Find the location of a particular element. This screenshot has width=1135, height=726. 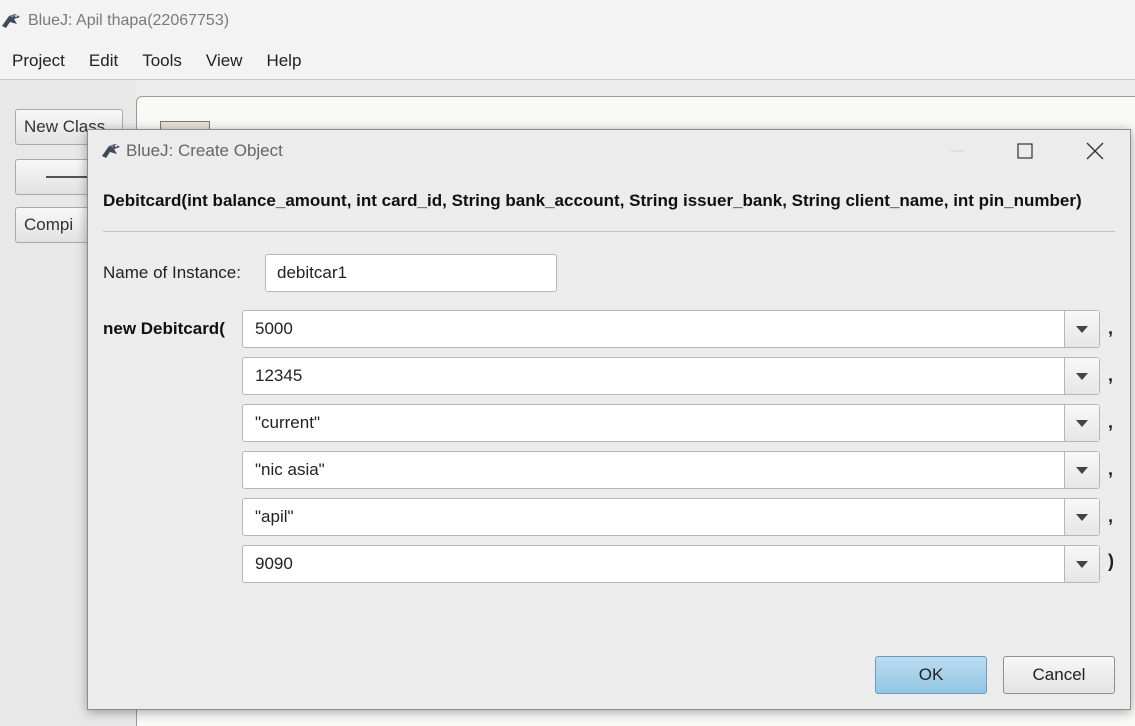

menu-view: View is located at coordinates (224, 61).